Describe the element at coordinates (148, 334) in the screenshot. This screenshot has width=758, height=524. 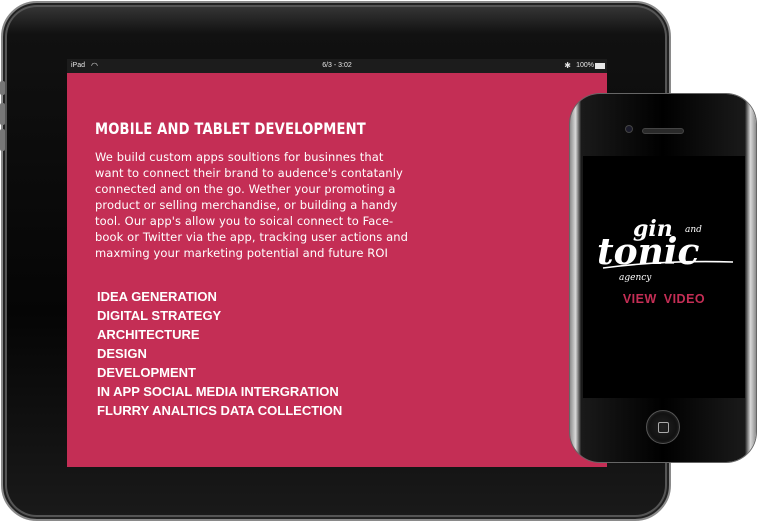
I see `service-item: ARCHITECTURE` at that location.